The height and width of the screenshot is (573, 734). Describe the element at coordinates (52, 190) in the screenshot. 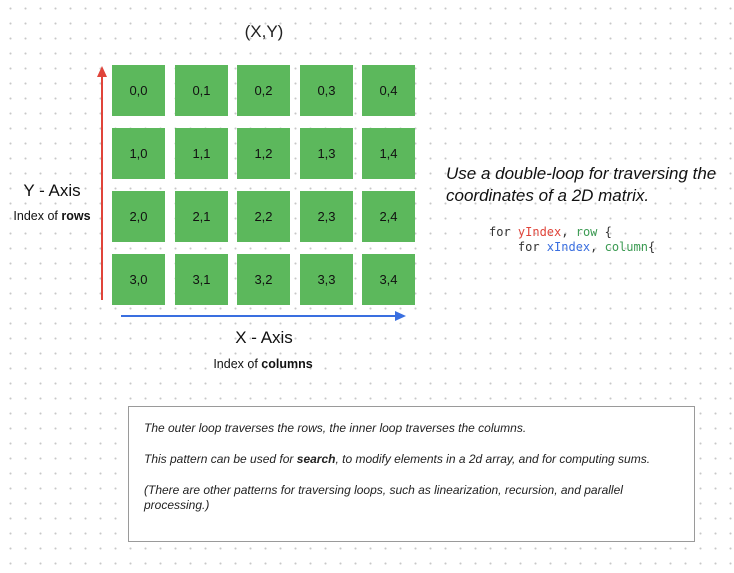

I see `y-axis-label: Y - Axis` at that location.